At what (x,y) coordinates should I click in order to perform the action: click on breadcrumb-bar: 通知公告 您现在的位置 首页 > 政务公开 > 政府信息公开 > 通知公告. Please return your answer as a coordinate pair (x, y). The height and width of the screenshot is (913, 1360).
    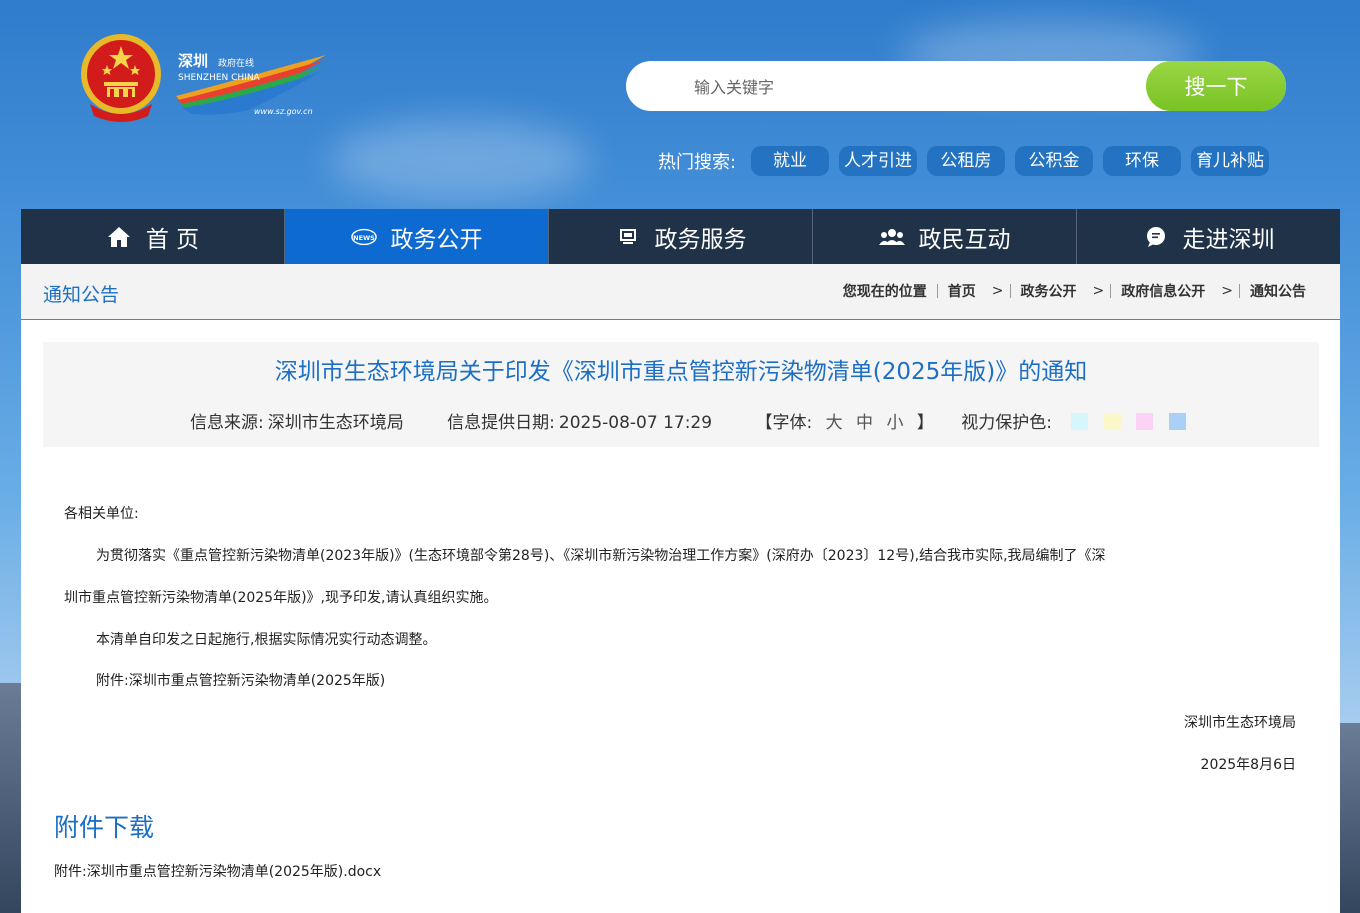
    Looking at the image, I should click on (680, 292).